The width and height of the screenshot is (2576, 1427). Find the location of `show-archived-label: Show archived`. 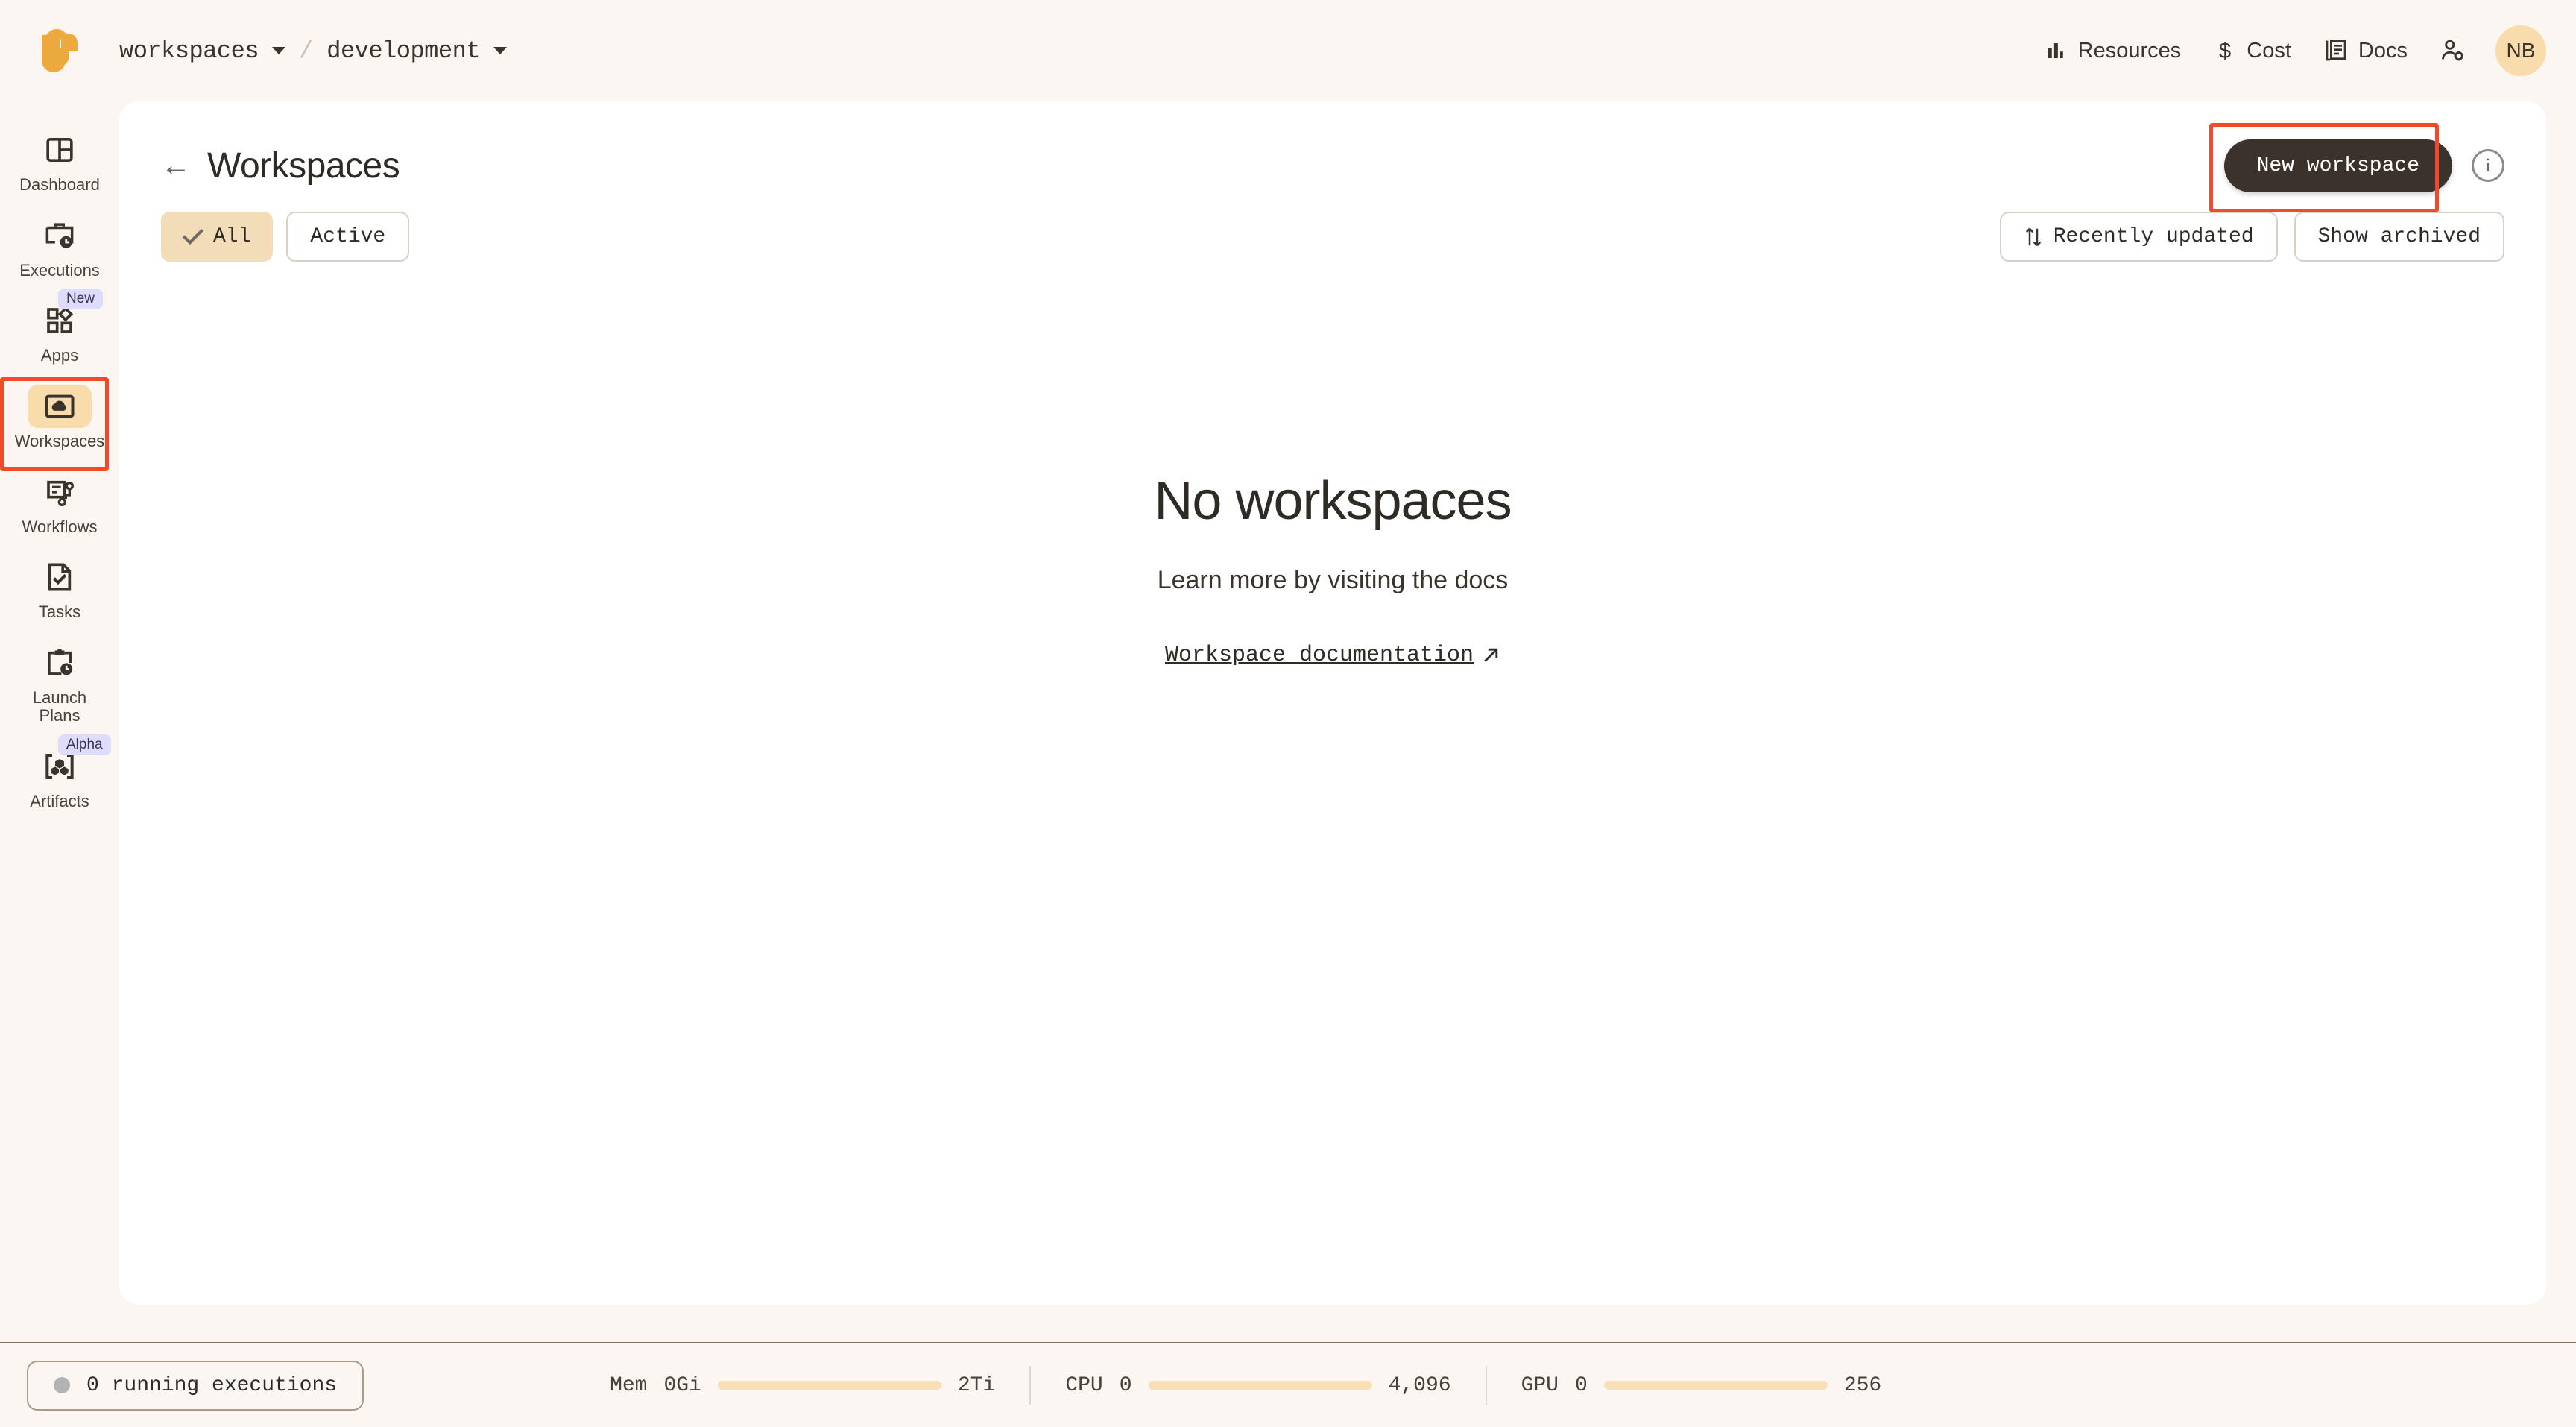

show-archived-label: Show archived is located at coordinates (2399, 237).